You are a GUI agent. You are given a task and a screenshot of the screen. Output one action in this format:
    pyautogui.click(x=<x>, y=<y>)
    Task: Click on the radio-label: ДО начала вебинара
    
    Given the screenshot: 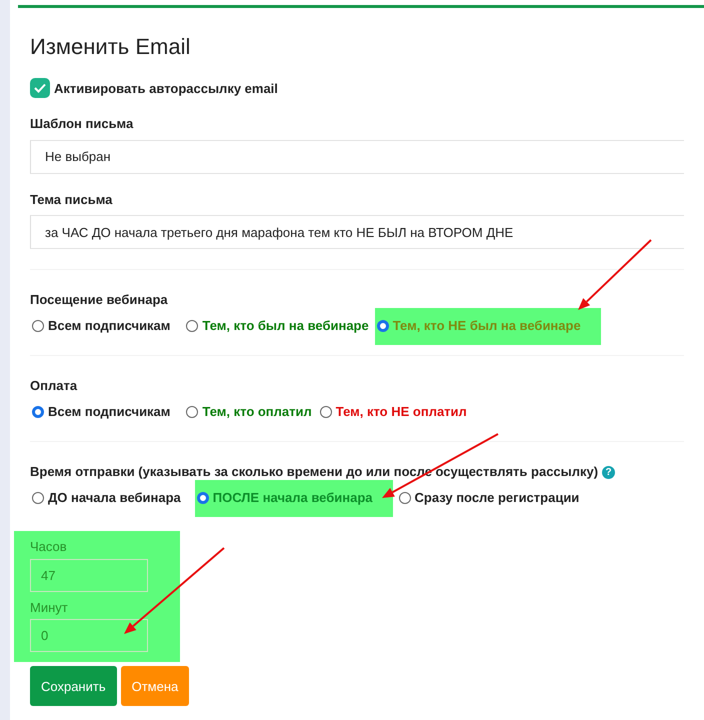 What is the action you would take?
    pyautogui.click(x=114, y=498)
    